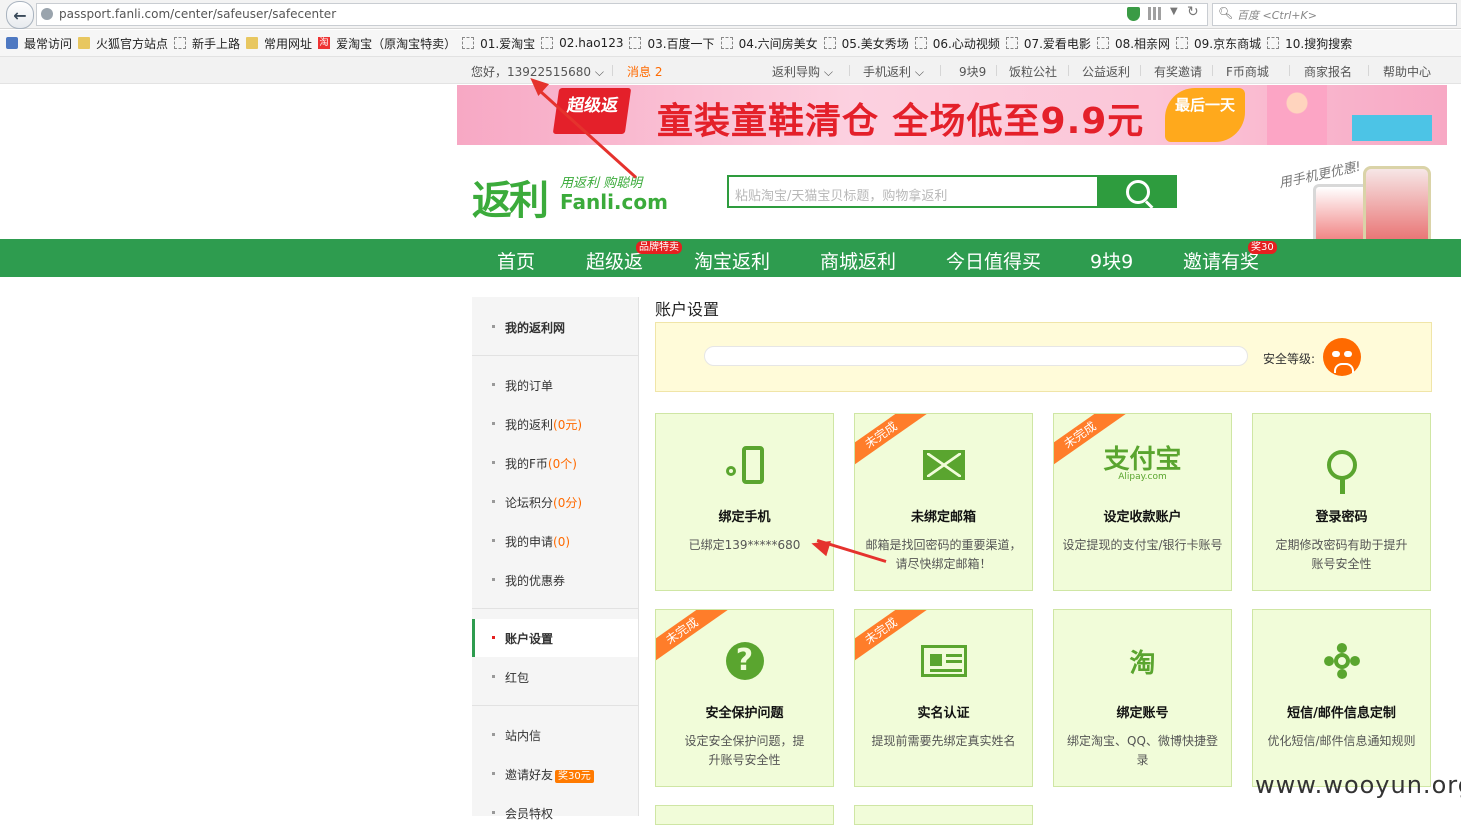  What do you see at coordinates (943, 741) in the screenshot?
I see `card-desc: 提现前需要先绑定真实姓名` at bounding box center [943, 741].